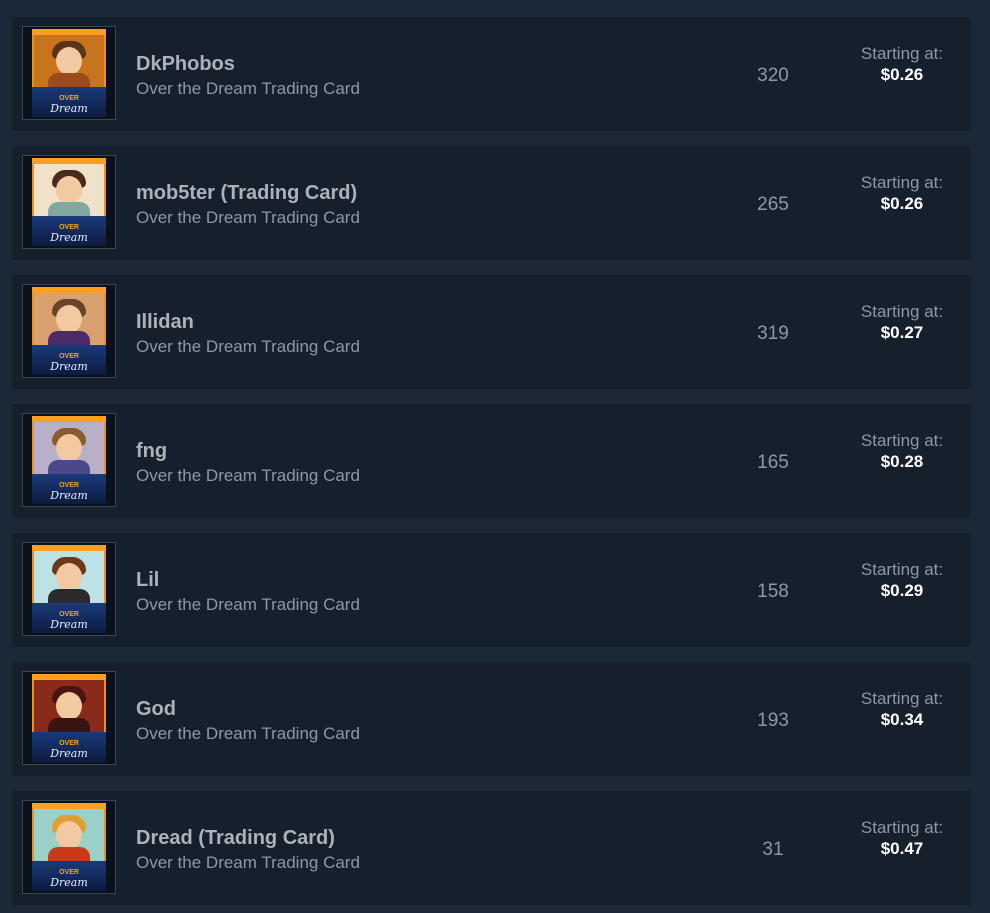 The width and height of the screenshot is (990, 913). Describe the element at coordinates (151, 451) in the screenshot. I see `item-name: fng` at that location.